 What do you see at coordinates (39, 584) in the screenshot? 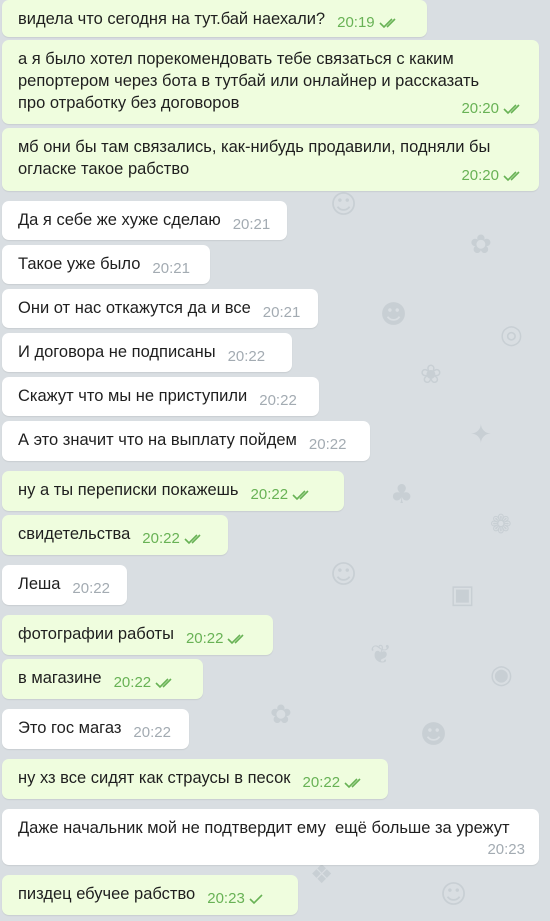
I see `message-text: Леша` at bounding box center [39, 584].